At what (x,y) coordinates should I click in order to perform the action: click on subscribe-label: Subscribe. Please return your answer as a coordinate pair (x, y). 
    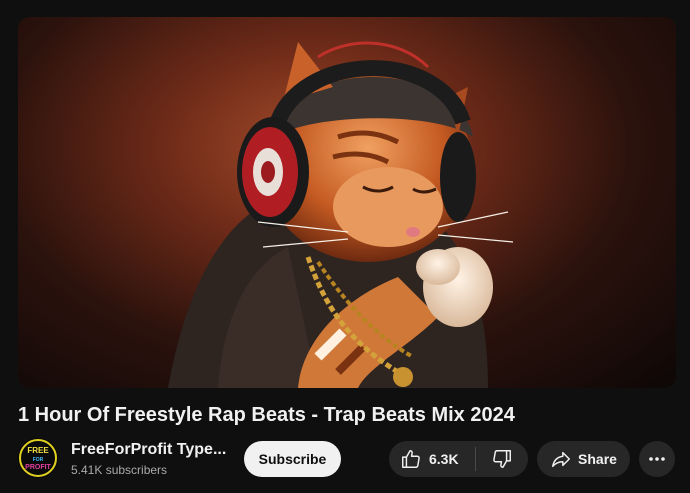
    Looking at the image, I should click on (292, 459).